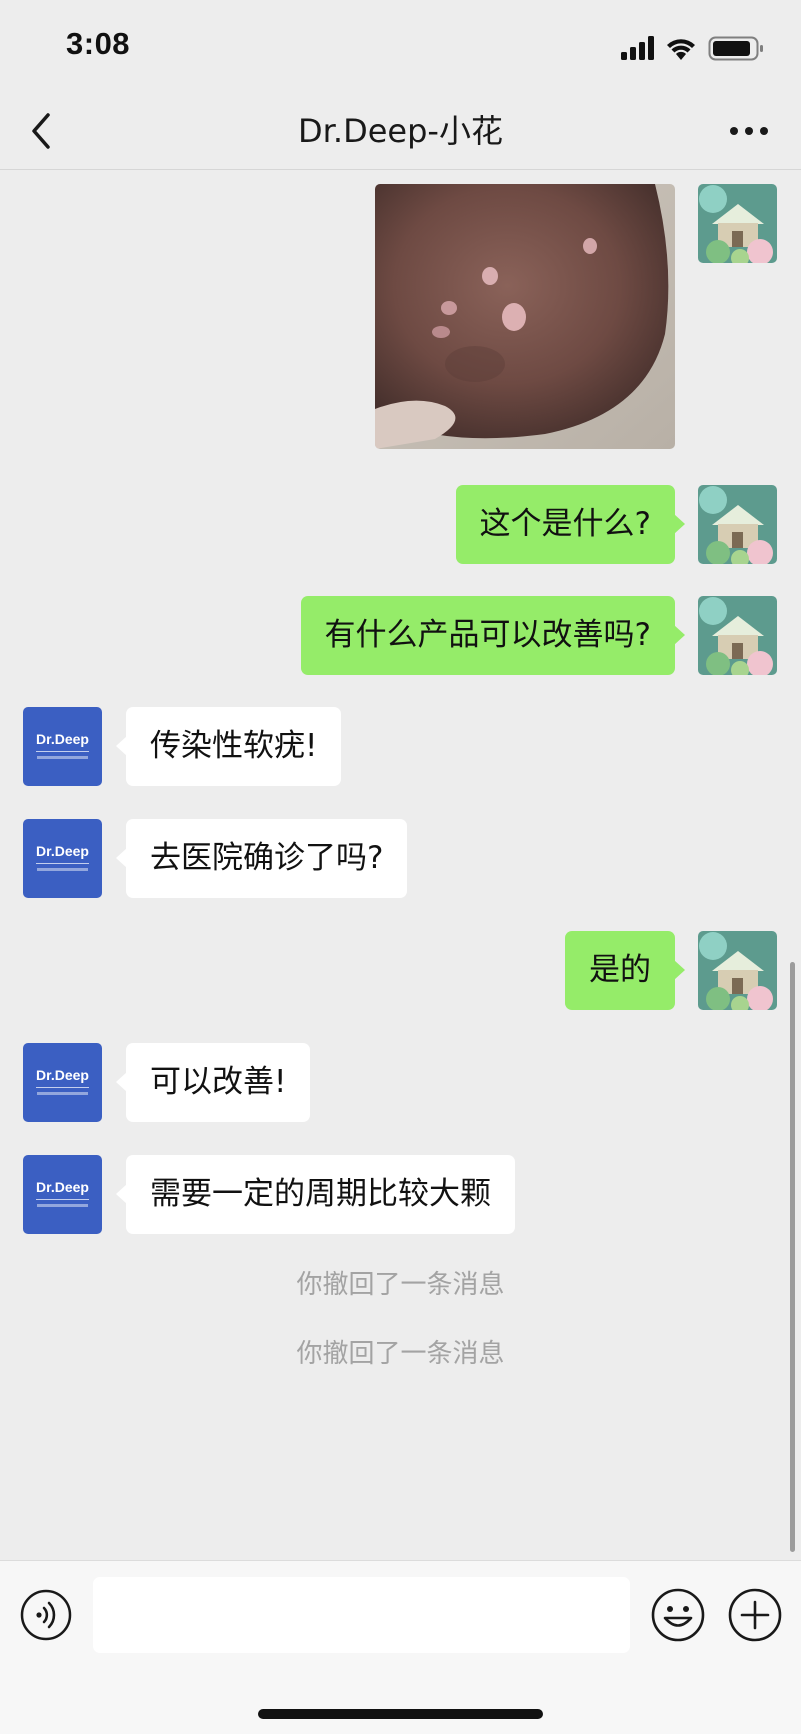 The image size is (801, 1734). I want to click on plus-icon, so click(755, 1615).